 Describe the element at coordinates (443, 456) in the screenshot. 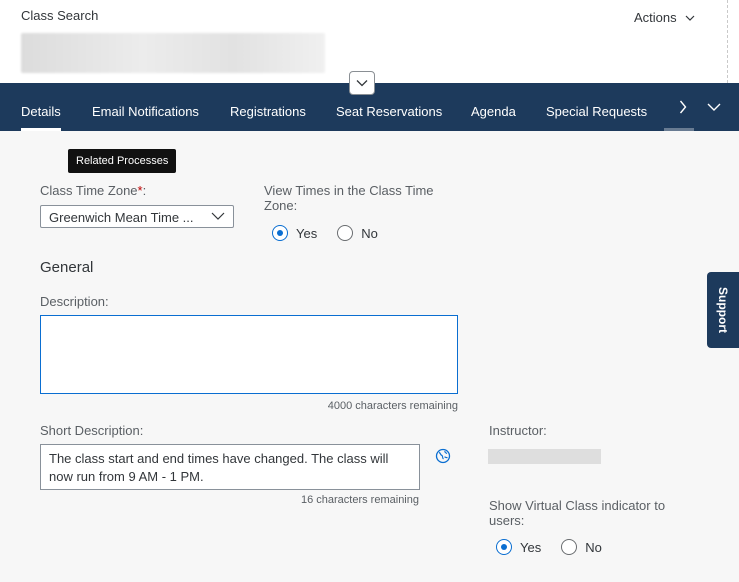

I see `globe-icon` at that location.